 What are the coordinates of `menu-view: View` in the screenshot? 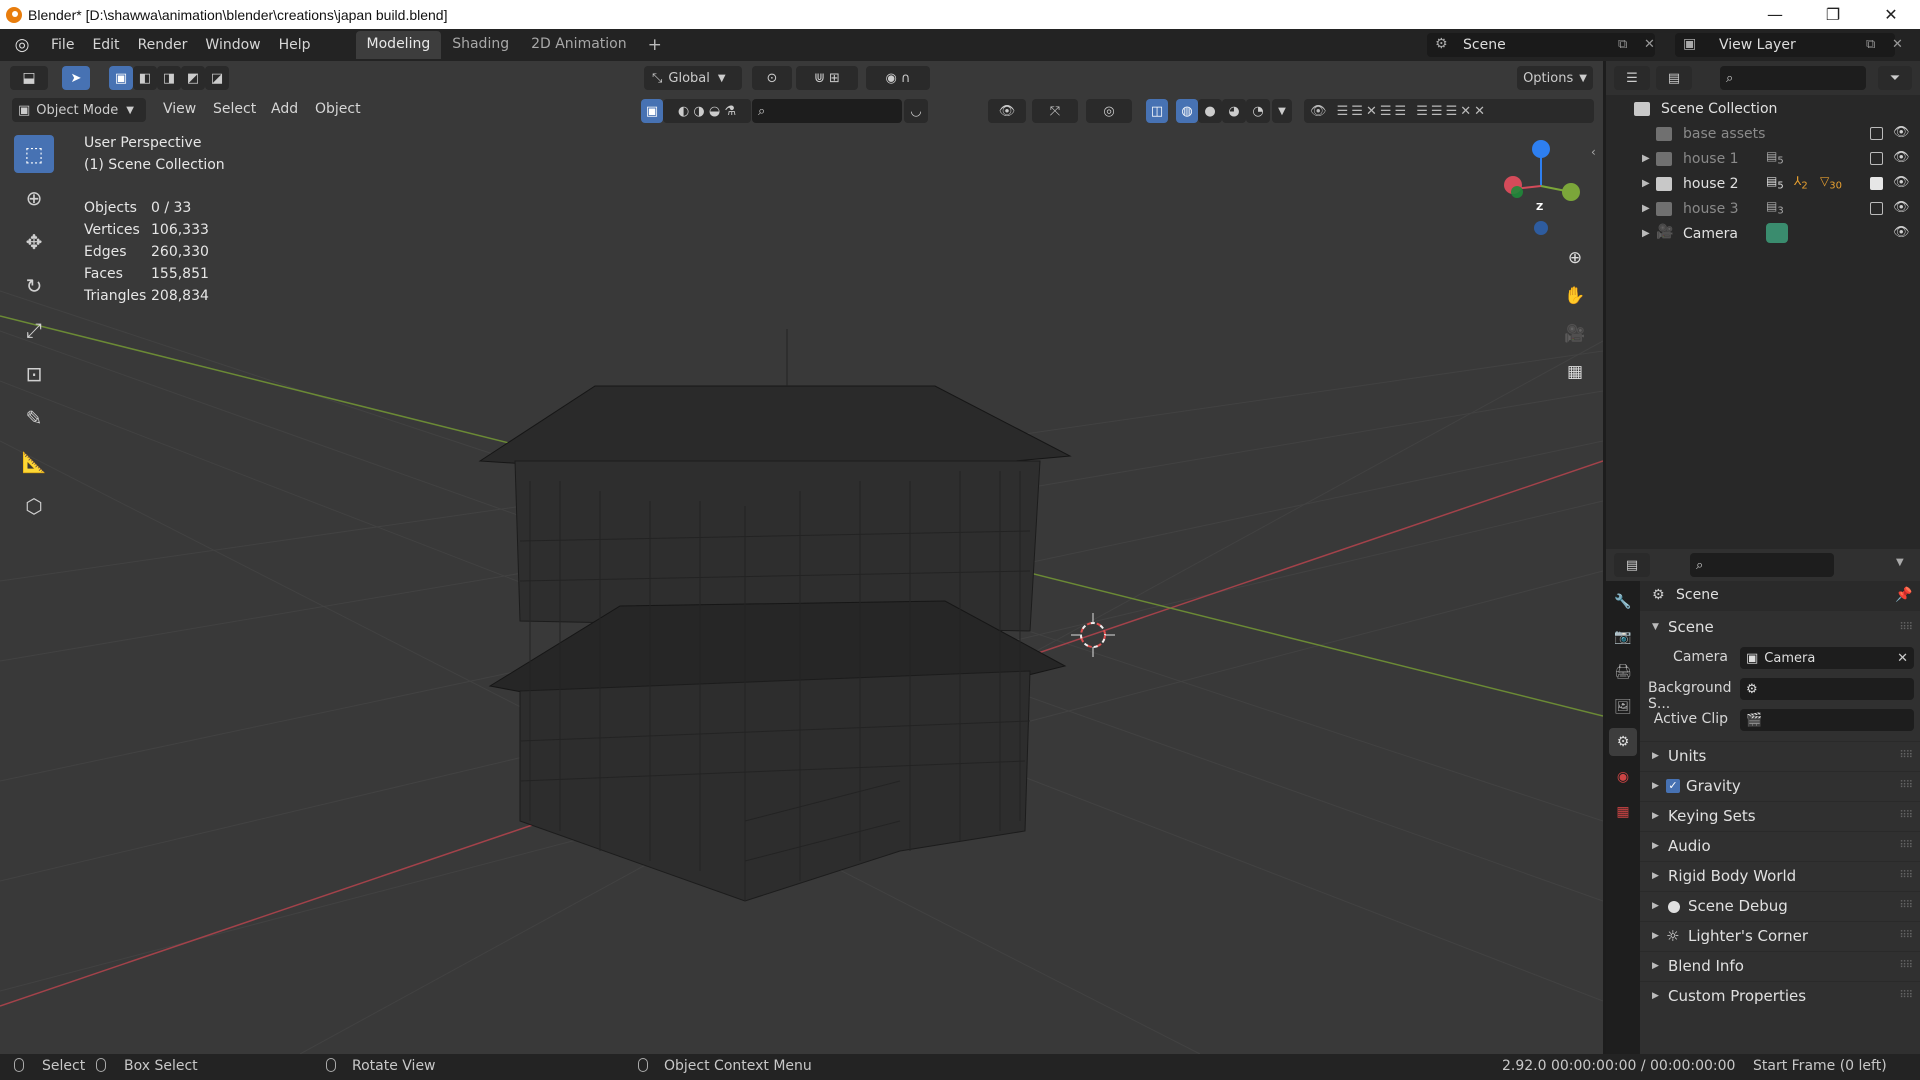 It's located at (179, 109).